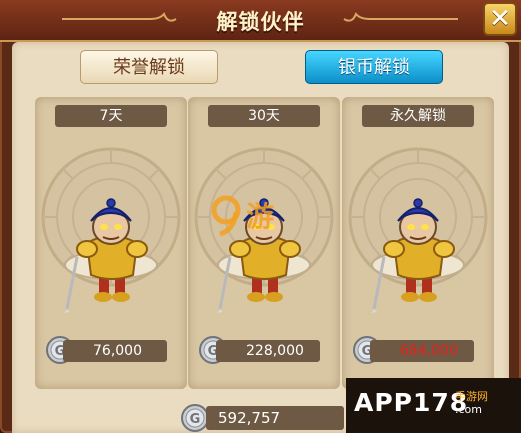  I want to click on tab-silver-unlock: 银币解锁, so click(374, 67).